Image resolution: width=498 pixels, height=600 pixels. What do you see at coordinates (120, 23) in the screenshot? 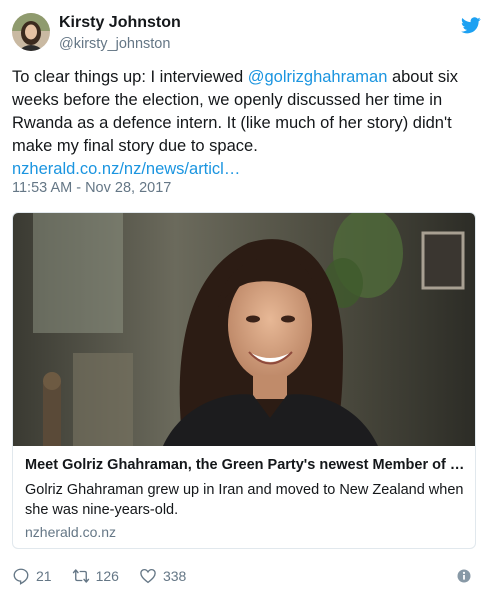
I see `author-name: Kirsty Johnston` at bounding box center [120, 23].